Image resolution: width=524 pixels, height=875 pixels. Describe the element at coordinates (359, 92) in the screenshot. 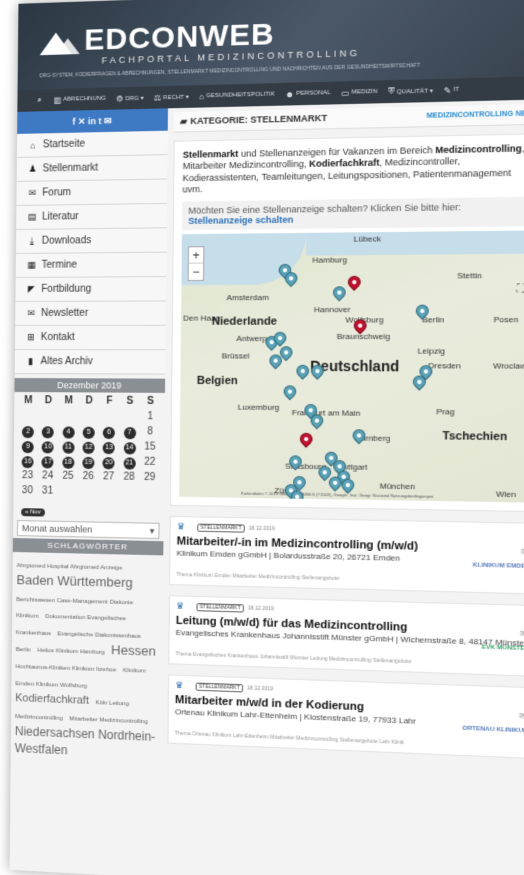

I see `nav-medizin: ▭ Medizin` at that location.